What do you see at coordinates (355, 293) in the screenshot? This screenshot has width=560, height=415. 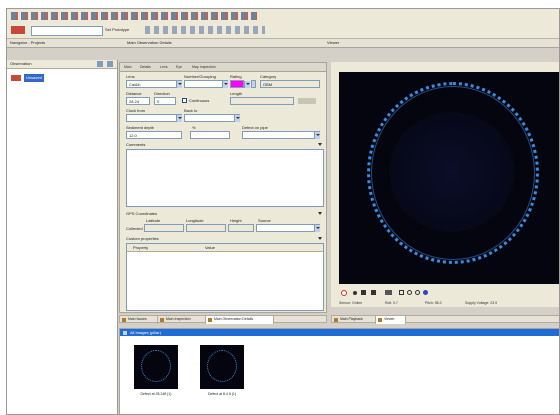 I see `dot-icon` at bounding box center [355, 293].